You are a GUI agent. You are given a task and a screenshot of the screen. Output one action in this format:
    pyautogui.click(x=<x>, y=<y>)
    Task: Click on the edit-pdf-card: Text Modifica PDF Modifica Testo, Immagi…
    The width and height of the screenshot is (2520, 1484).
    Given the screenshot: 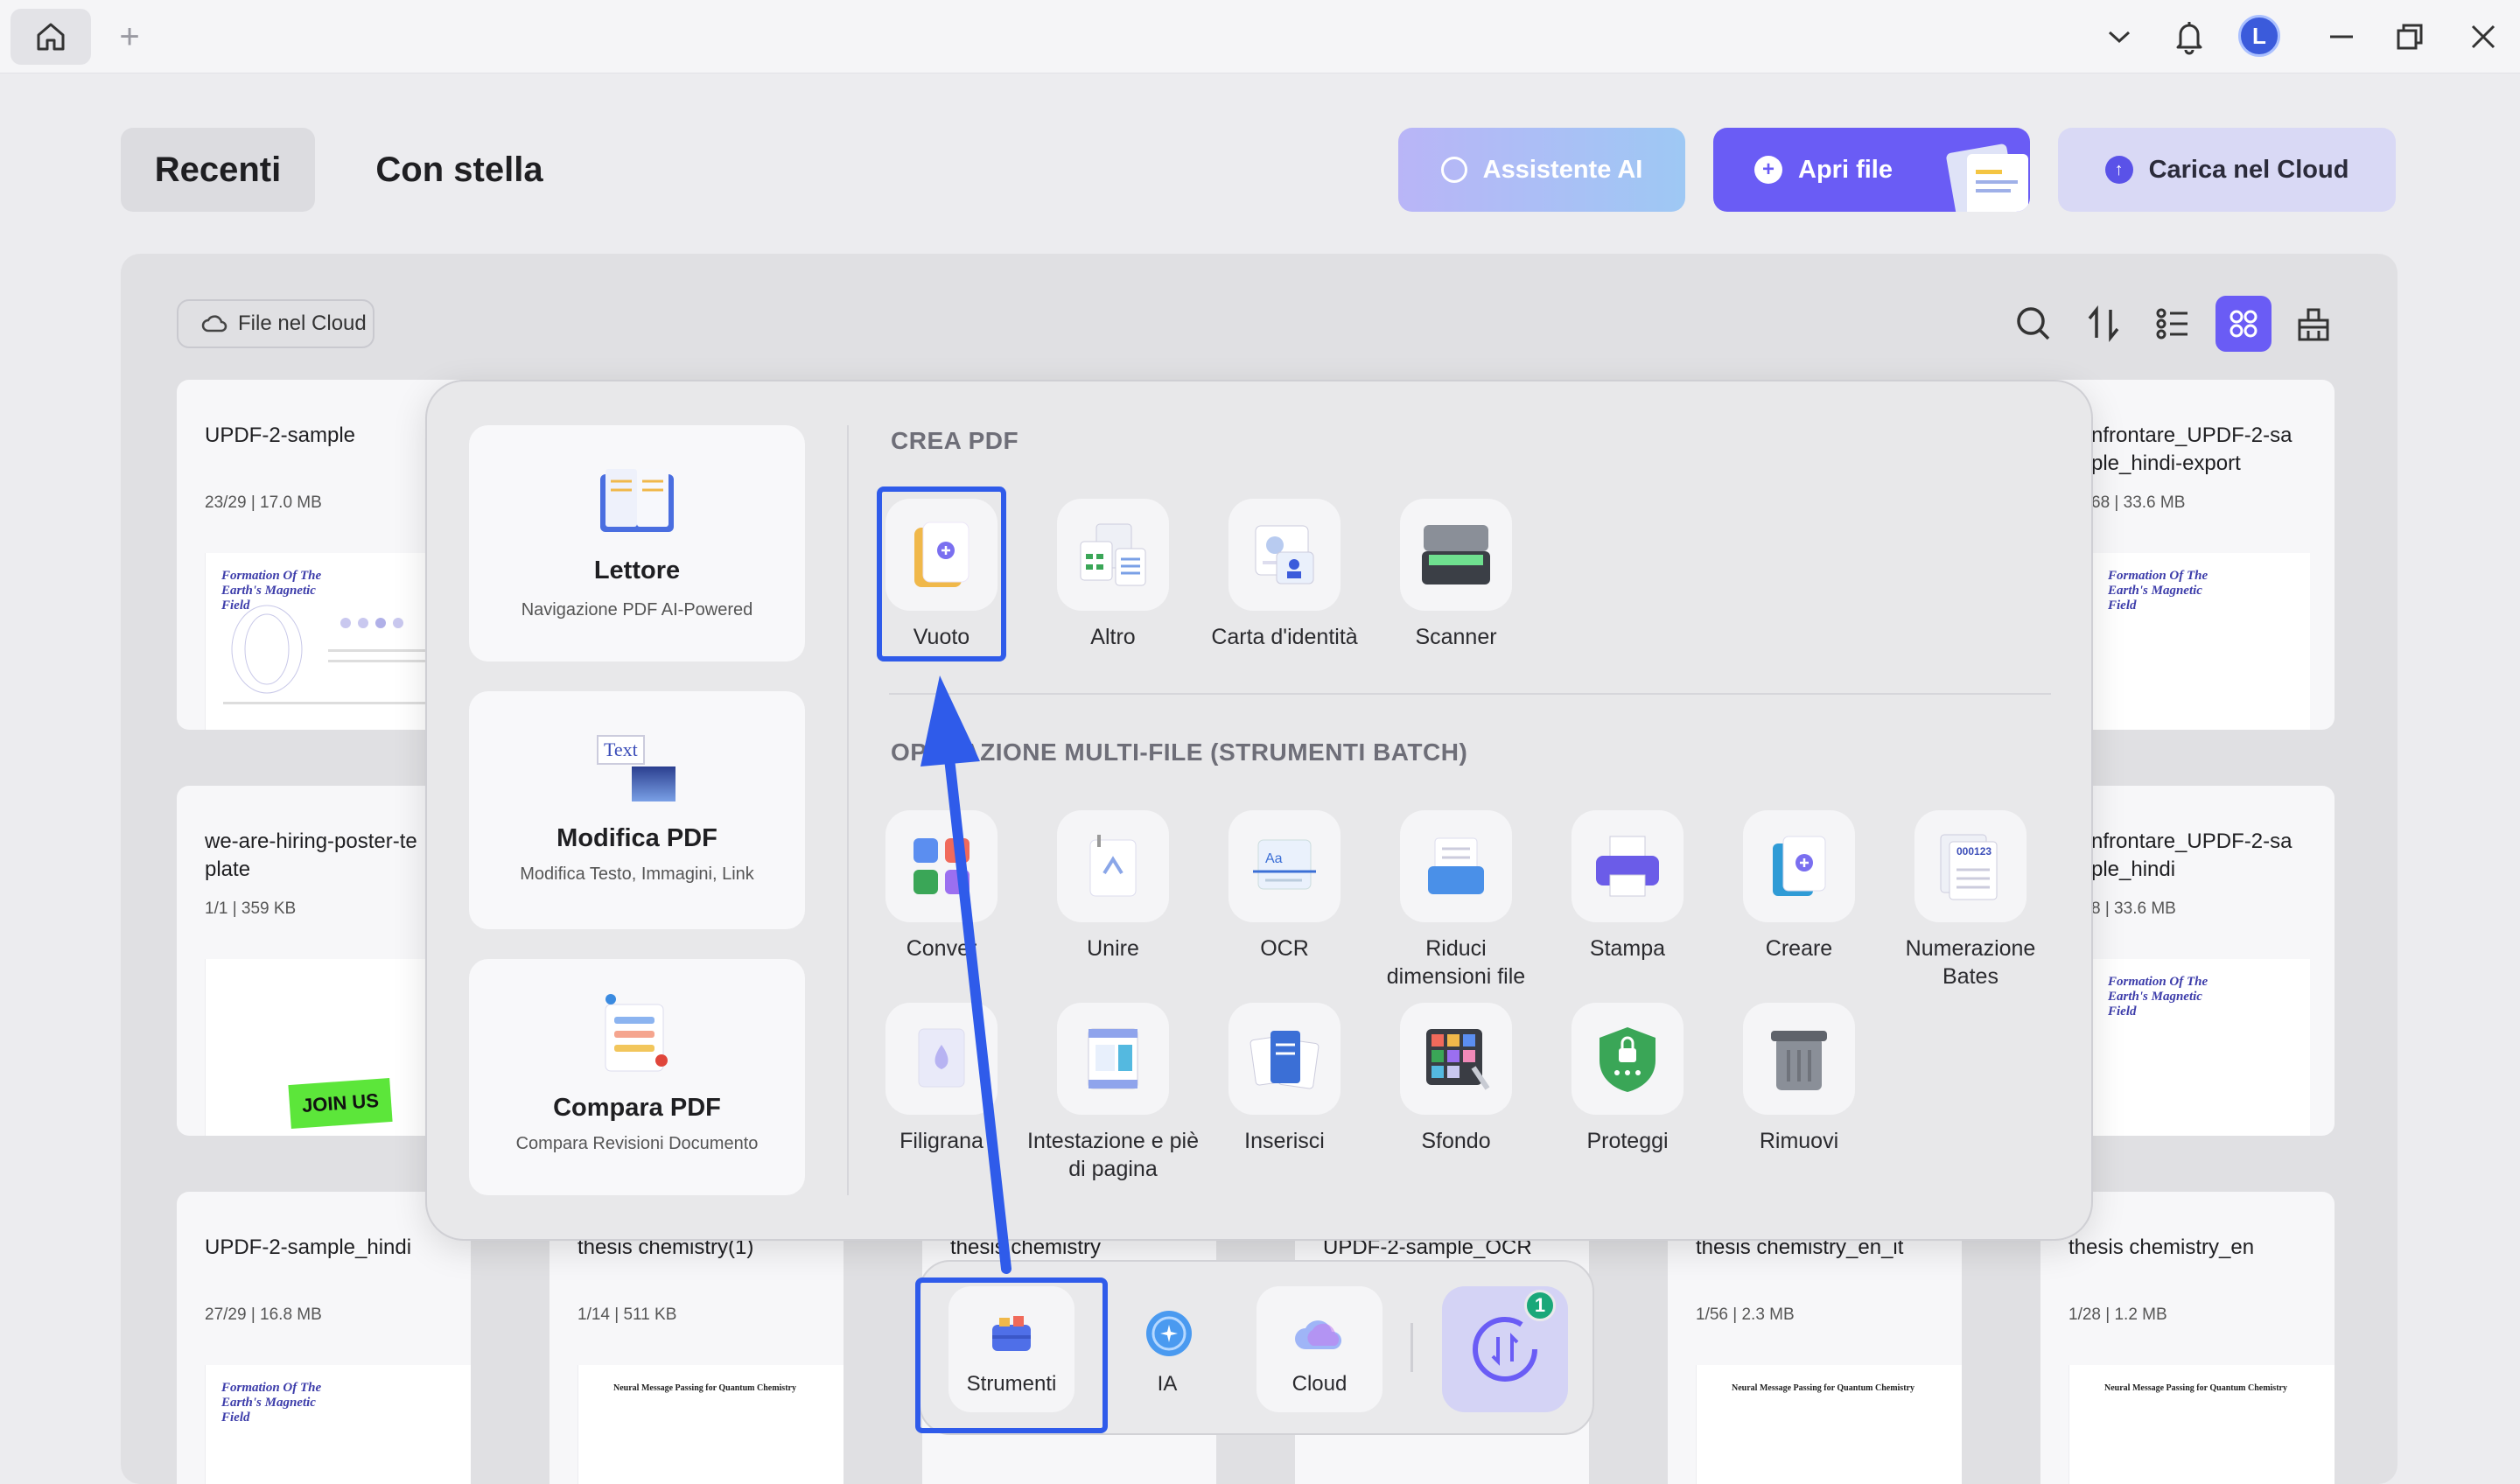 What is the action you would take?
    pyautogui.click(x=637, y=810)
    